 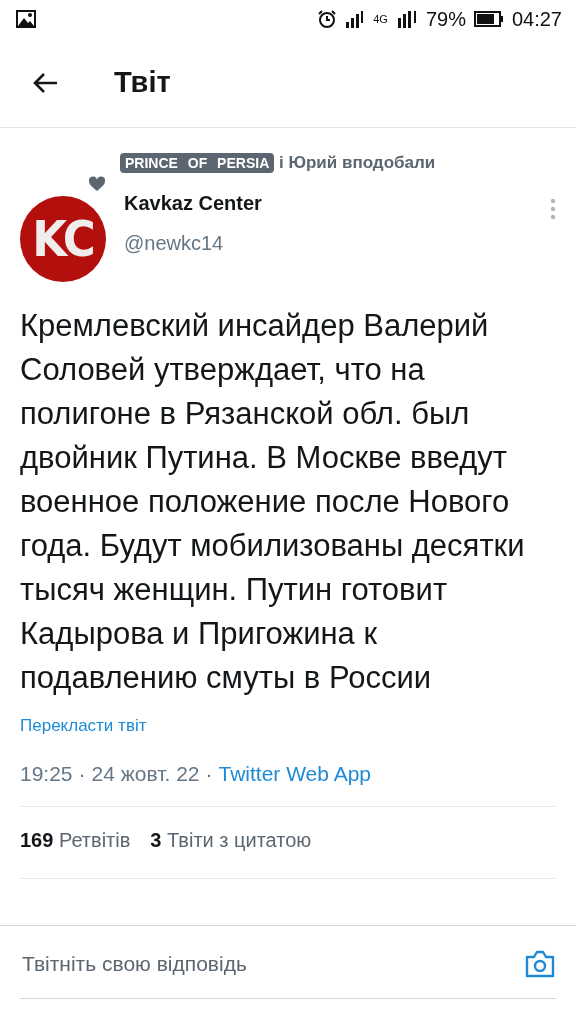 What do you see at coordinates (63, 239) in the screenshot?
I see `avatar-logo: KC` at bounding box center [63, 239].